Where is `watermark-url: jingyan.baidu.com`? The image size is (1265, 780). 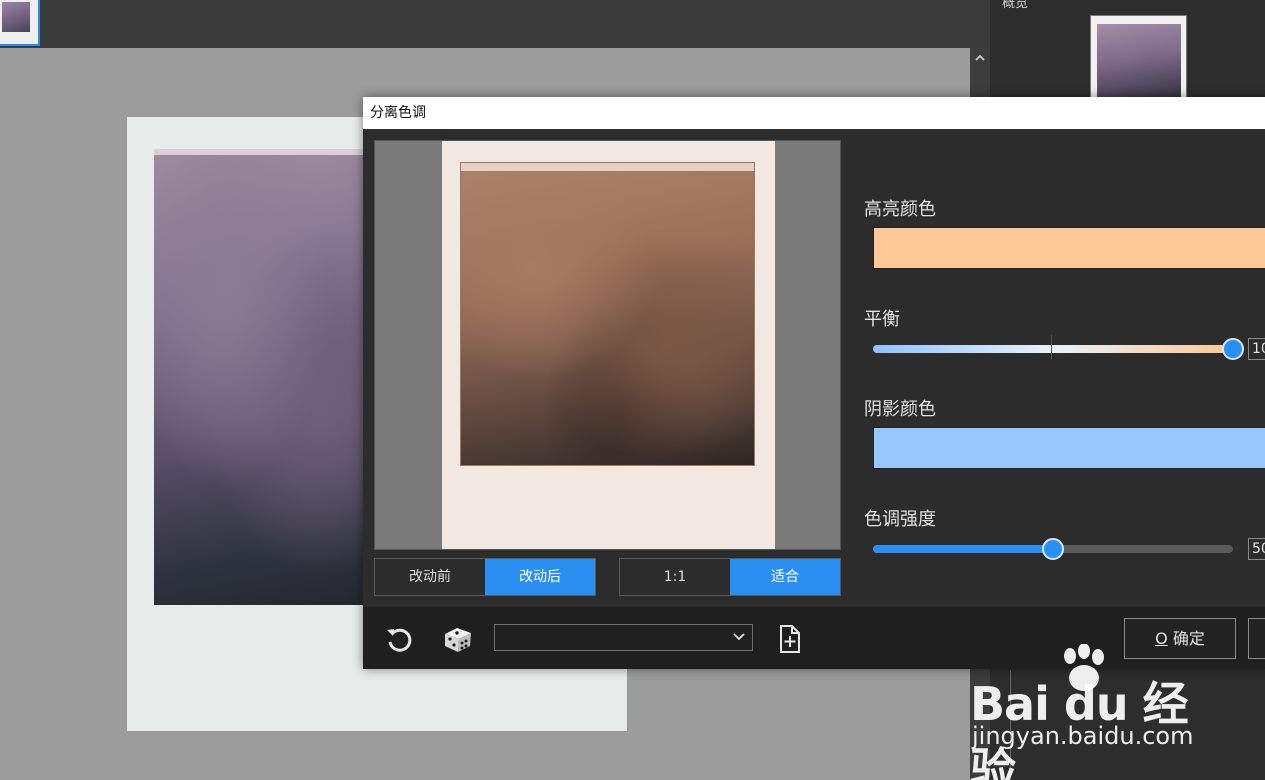 watermark-url: jingyan.baidu.com is located at coordinates (1083, 736).